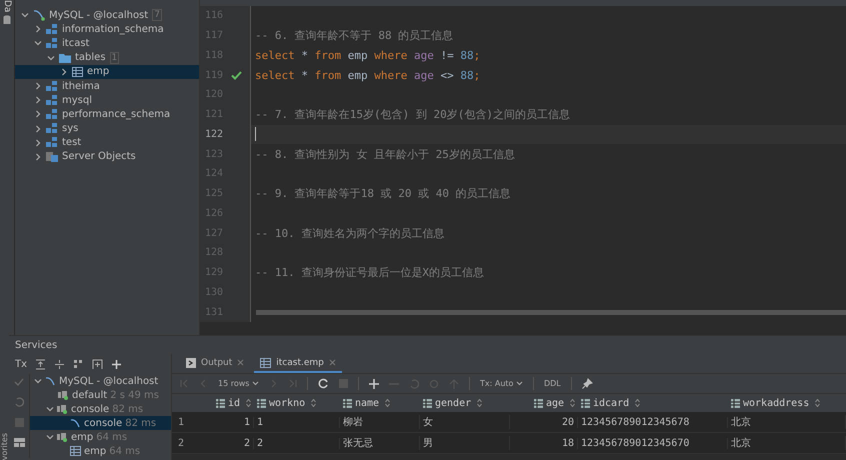  I want to click on column-header: gender, so click(453, 403).